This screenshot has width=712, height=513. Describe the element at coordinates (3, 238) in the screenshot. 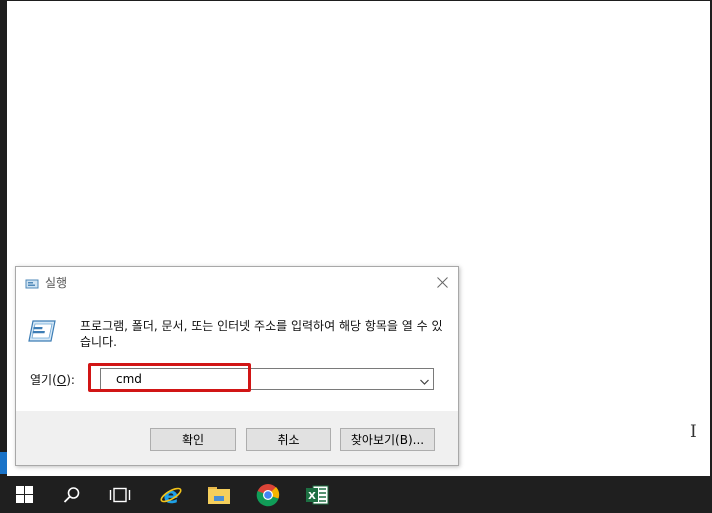

I see `window-frame-left` at that location.